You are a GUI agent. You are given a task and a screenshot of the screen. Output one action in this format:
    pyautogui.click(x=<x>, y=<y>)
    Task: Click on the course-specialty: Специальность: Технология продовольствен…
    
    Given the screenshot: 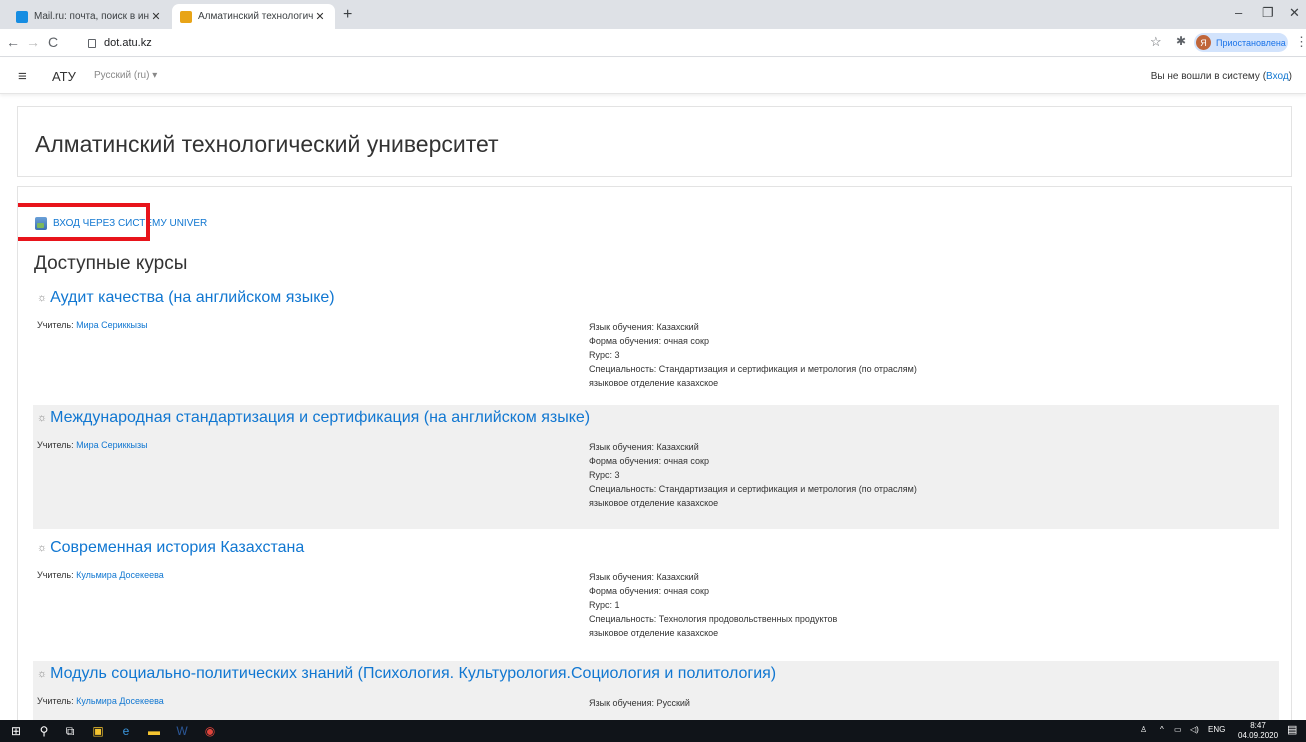 What is the action you would take?
    pyautogui.click(x=713, y=619)
    